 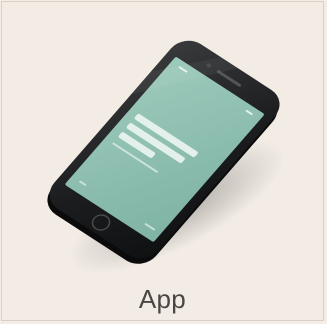 I want to click on card-caption: App, so click(x=162, y=299).